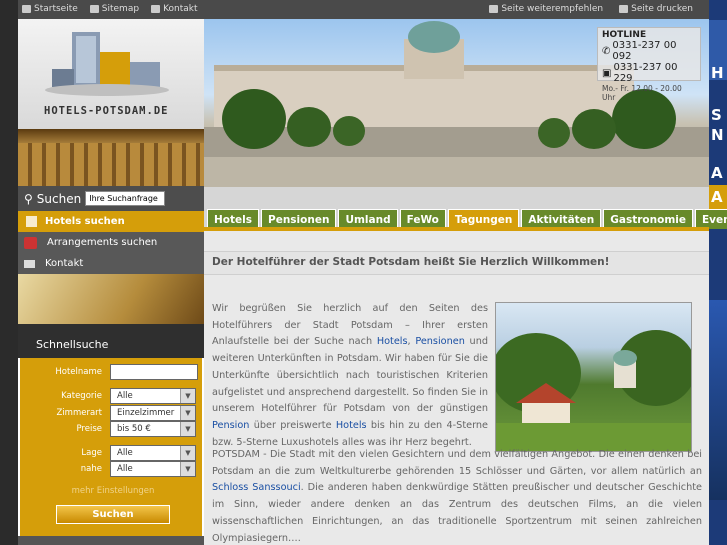 This screenshot has width=727, height=545. I want to click on link-hotels-2: Hotels, so click(351, 425).